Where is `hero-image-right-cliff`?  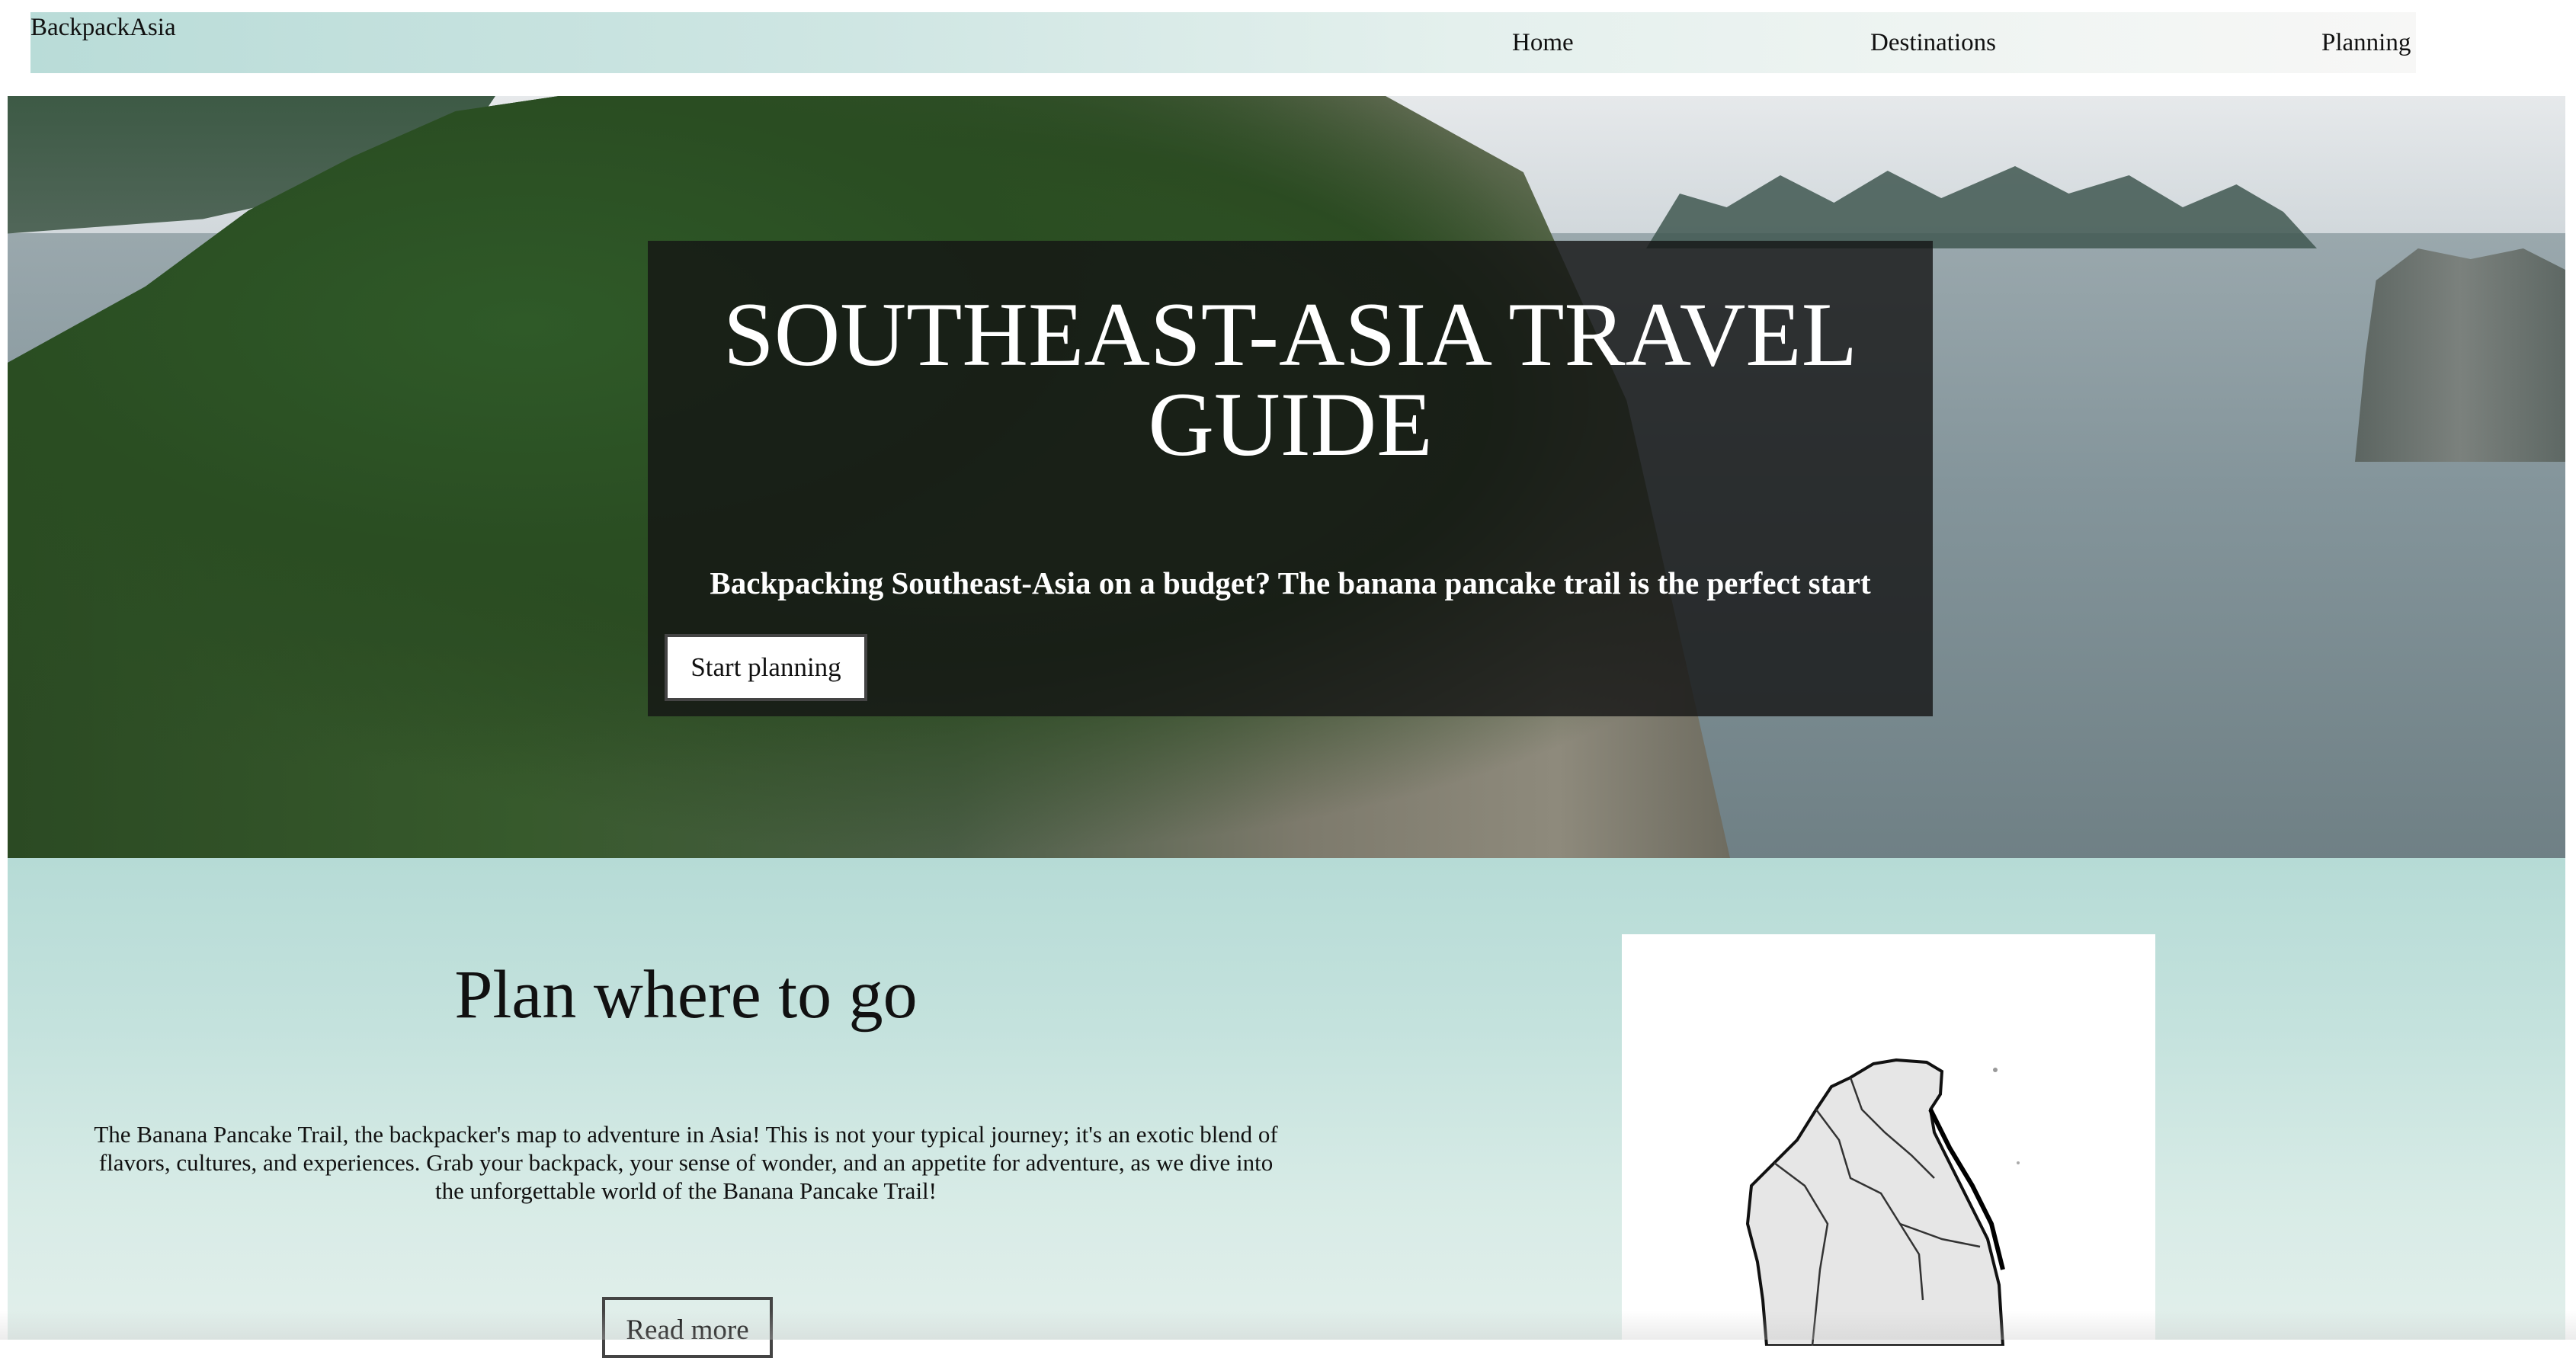 hero-image-right-cliff is located at coordinates (2460, 355).